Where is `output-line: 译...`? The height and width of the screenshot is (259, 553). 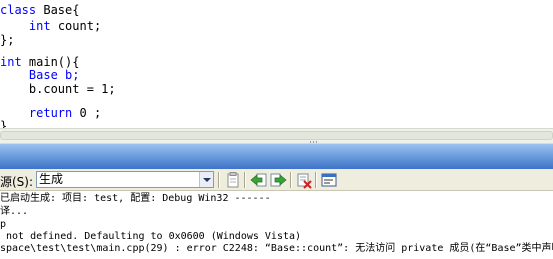
output-line: 译... is located at coordinates (14, 211).